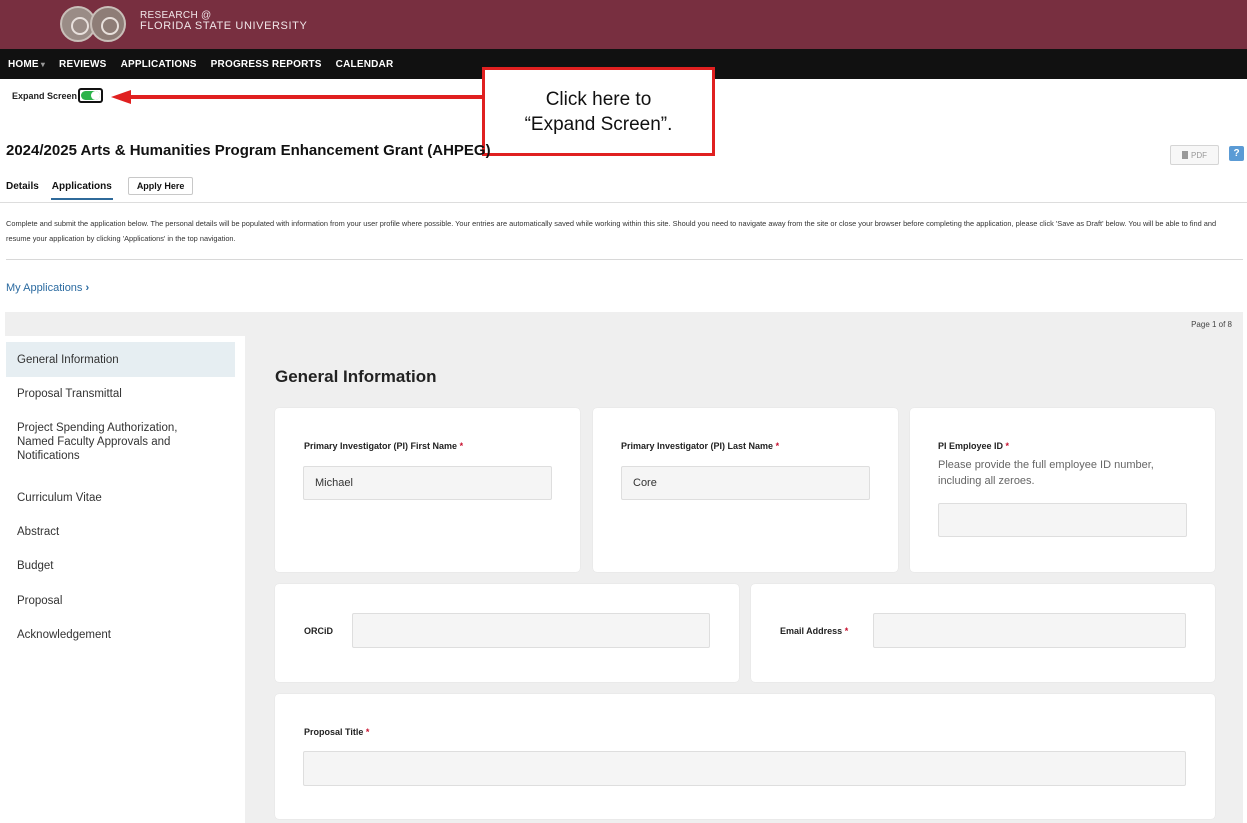 The height and width of the screenshot is (823, 1247). Describe the element at coordinates (120, 498) in the screenshot. I see `sidebar-item-curriculum-vitae: Curriculum Vitae` at that location.